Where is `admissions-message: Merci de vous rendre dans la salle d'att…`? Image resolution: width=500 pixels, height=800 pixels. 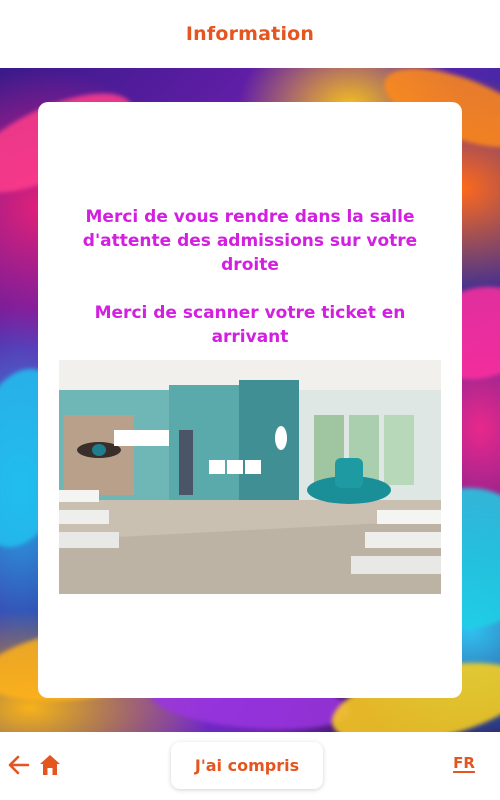 admissions-message: Merci de vous rendre dans la salle d'att… is located at coordinates (250, 241).